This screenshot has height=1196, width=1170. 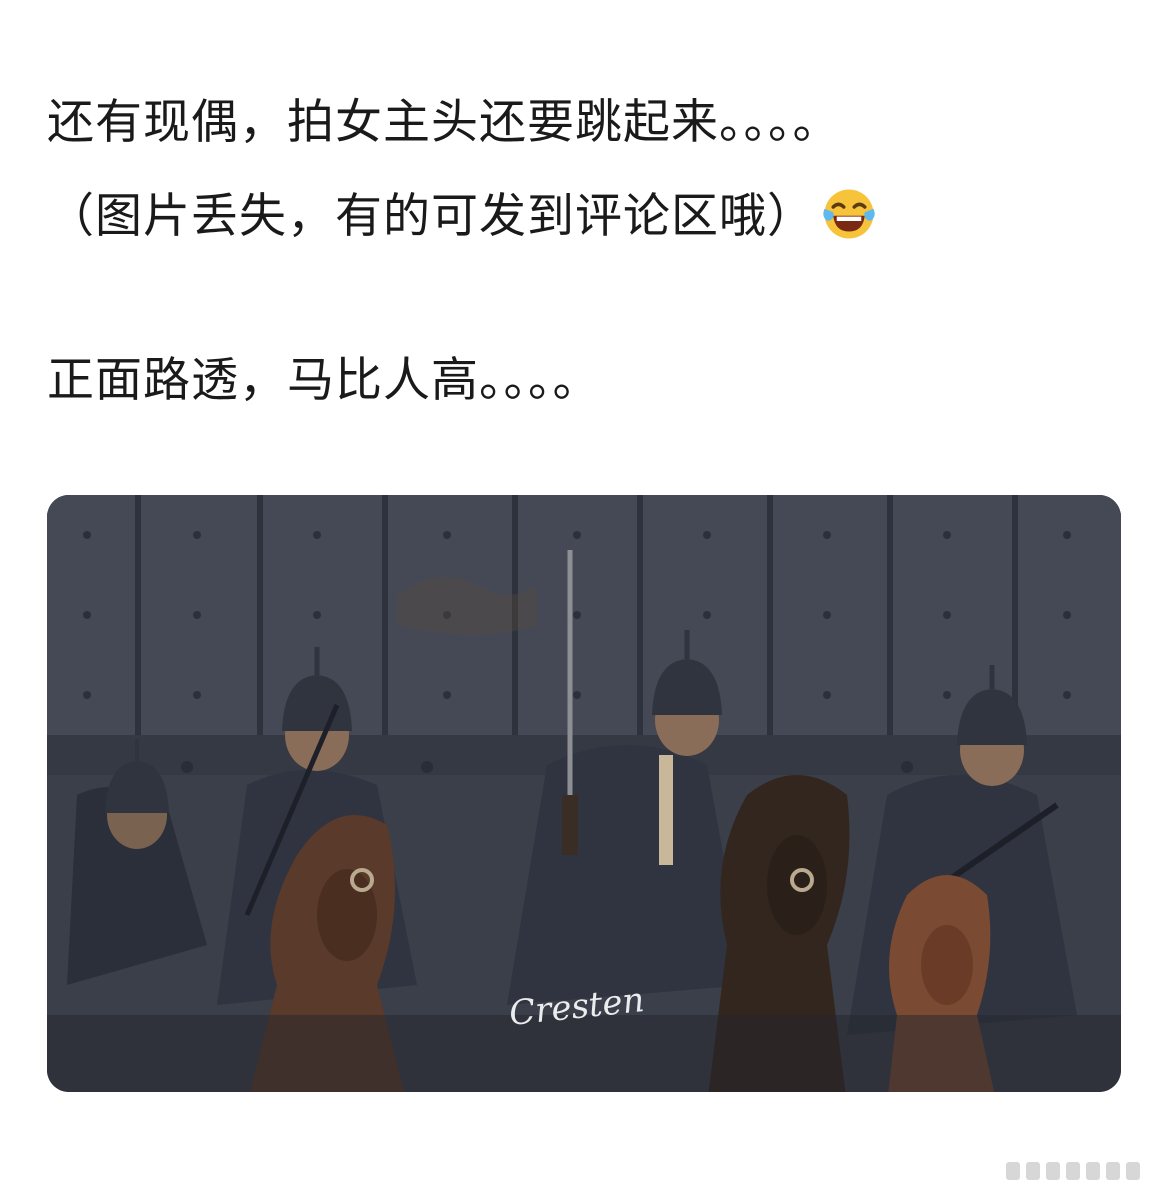 I want to click on post-line-3: 正面路透，马比人高。。。。, so click(x=324, y=380).